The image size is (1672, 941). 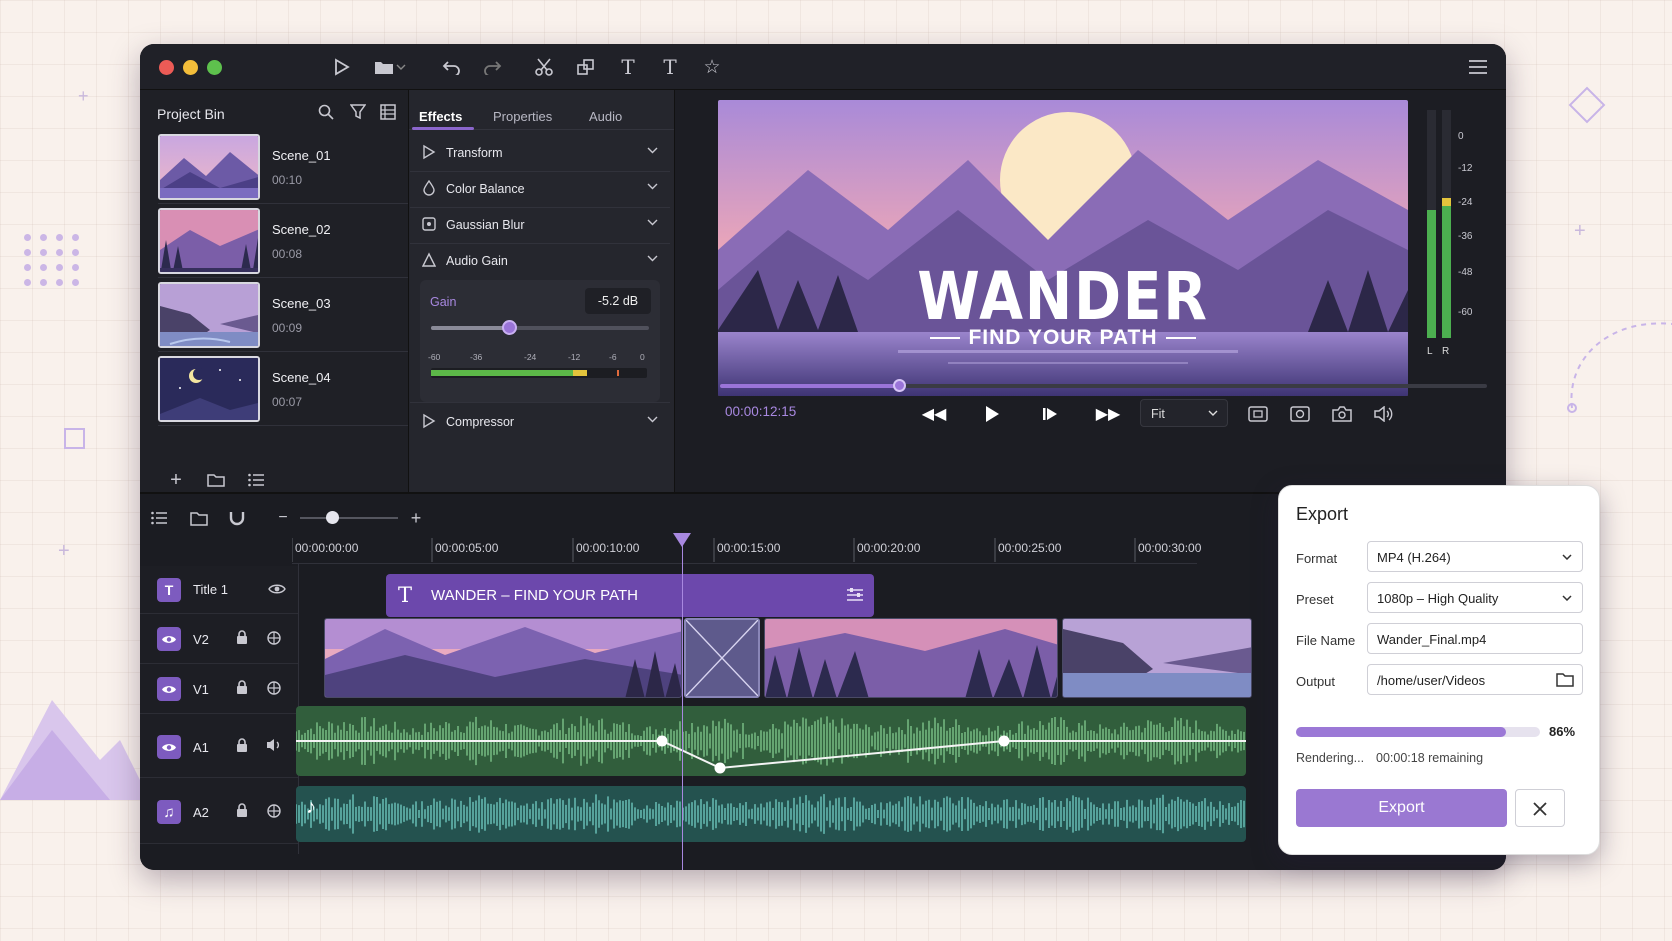 What do you see at coordinates (283, 518) in the screenshot?
I see `zoom-out-icon: −` at bounding box center [283, 518].